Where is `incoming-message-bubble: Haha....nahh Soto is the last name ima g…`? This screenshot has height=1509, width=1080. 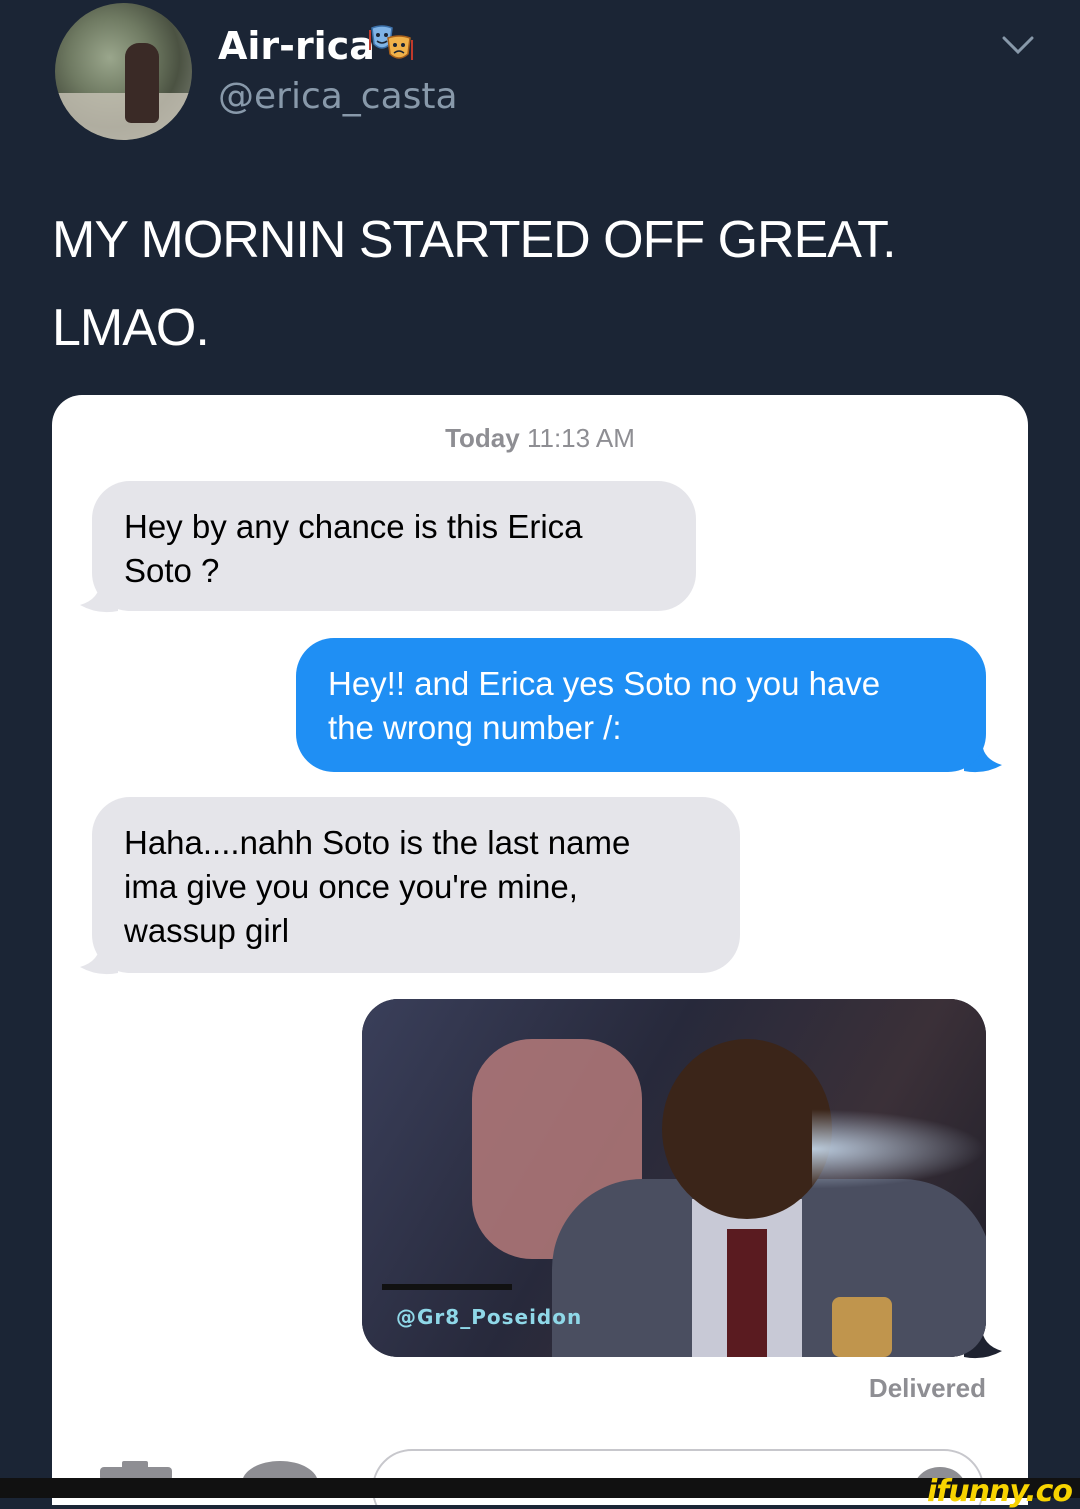 incoming-message-bubble: Haha....nahh Soto is the last name ima g… is located at coordinates (416, 885).